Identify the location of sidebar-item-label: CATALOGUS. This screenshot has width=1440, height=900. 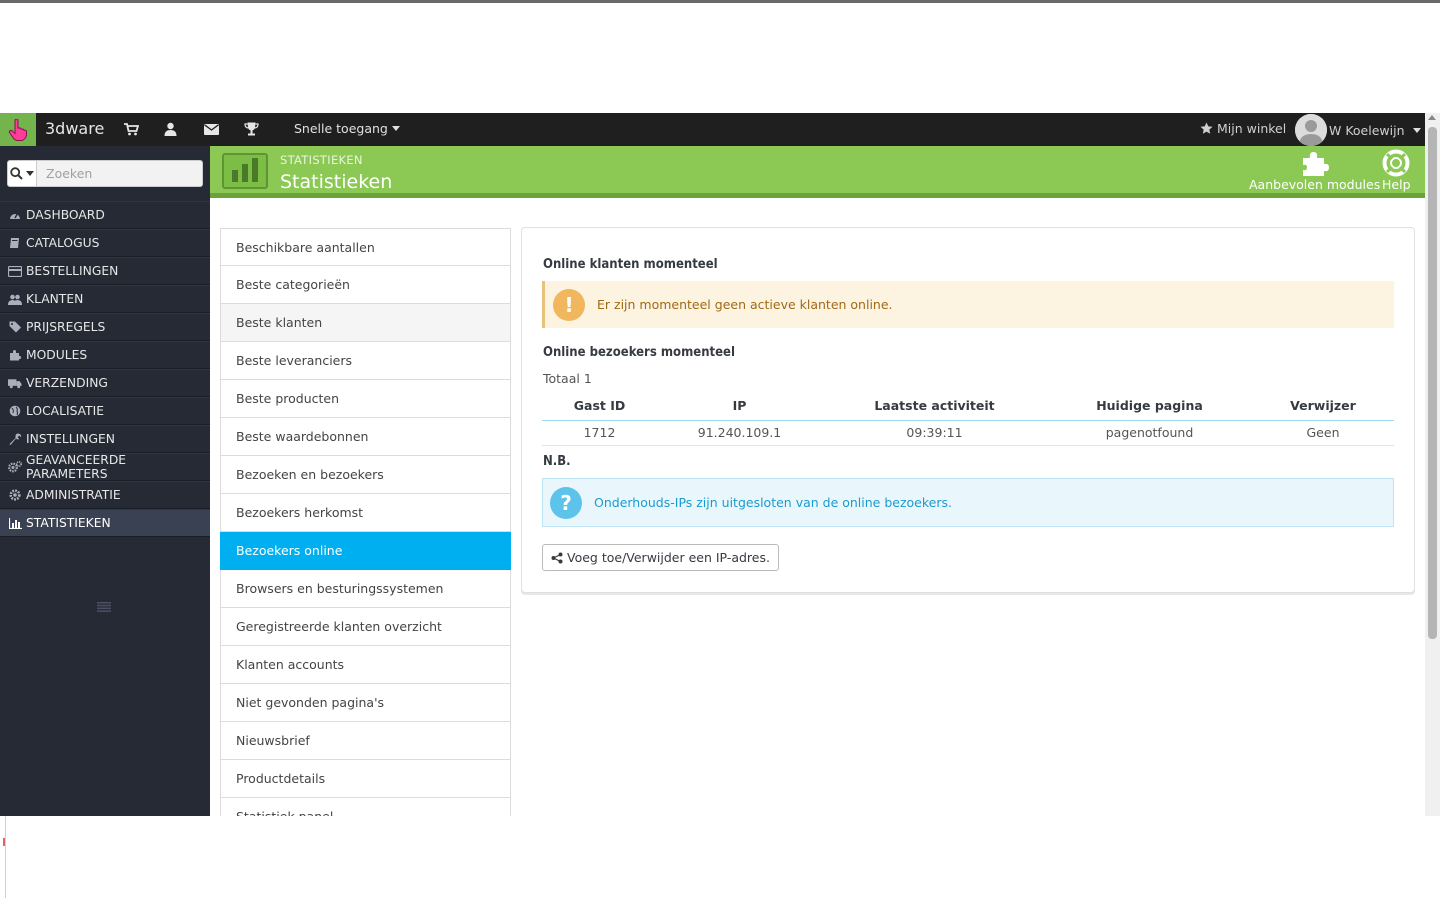
(63, 243).